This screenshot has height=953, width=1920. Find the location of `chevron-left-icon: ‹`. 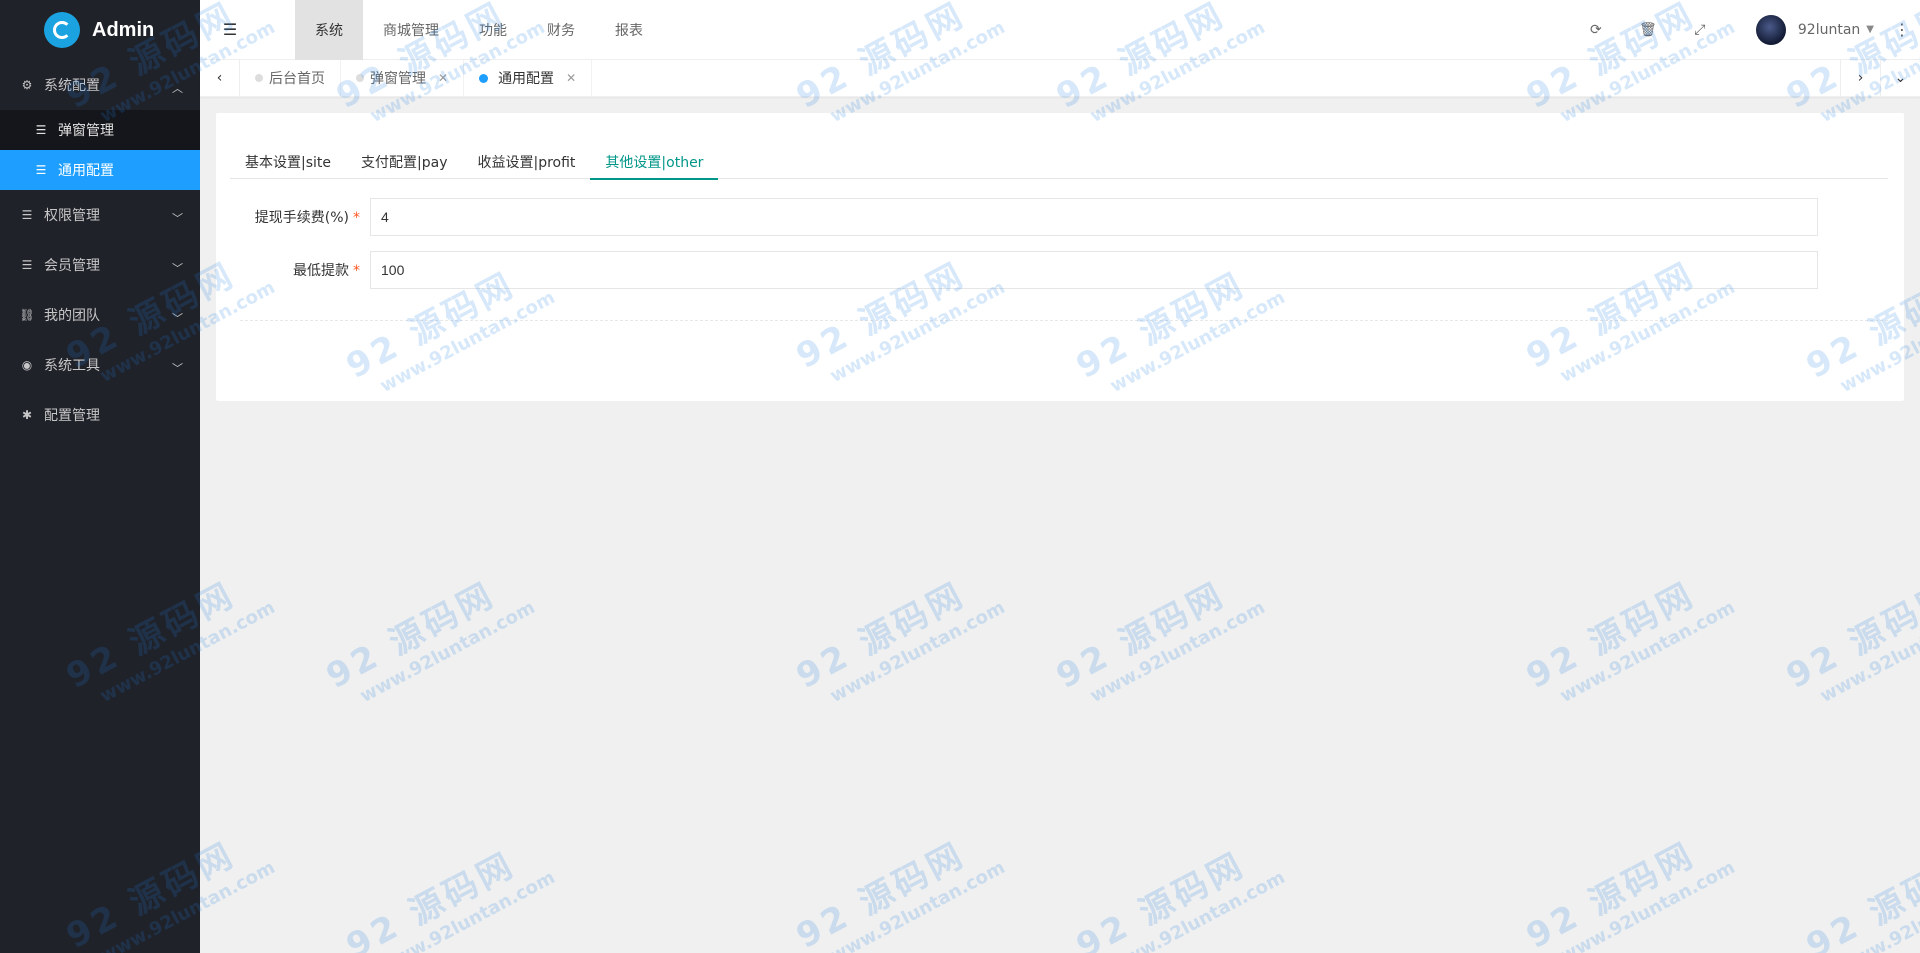

chevron-left-icon: ‹ is located at coordinates (219, 78).